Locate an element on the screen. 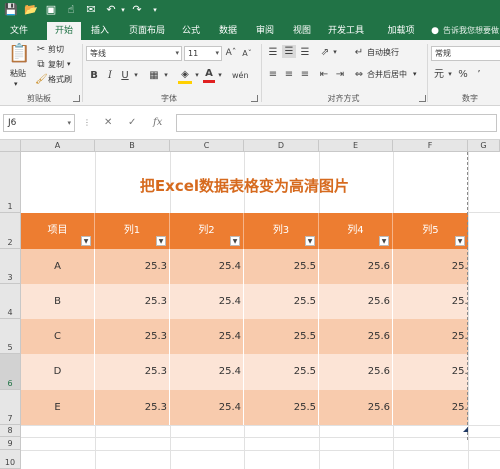 This screenshot has height=469, width=500. row-header-9: 9 is located at coordinates (10, 443).